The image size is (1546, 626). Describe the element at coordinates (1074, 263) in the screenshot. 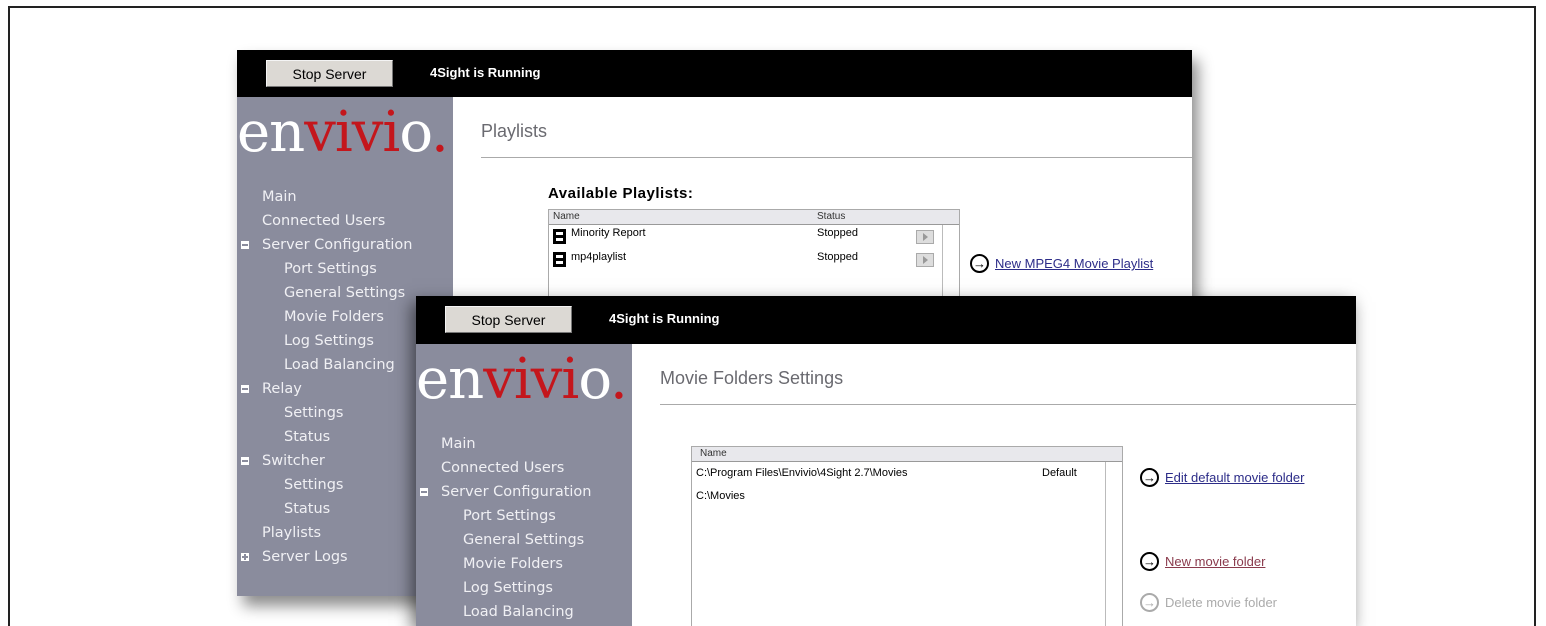

I see `new-playlist-link: New MPEG4 Movie Playlist` at that location.